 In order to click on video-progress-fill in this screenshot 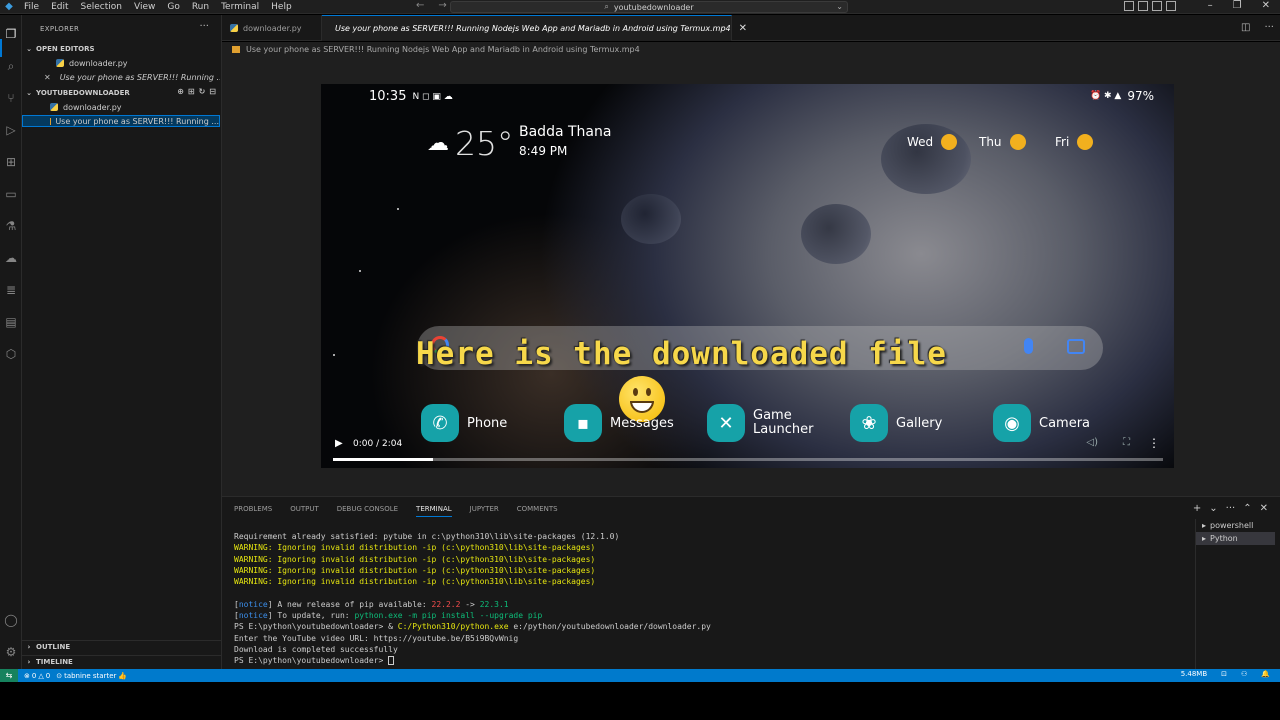, I will do `click(383, 459)`.